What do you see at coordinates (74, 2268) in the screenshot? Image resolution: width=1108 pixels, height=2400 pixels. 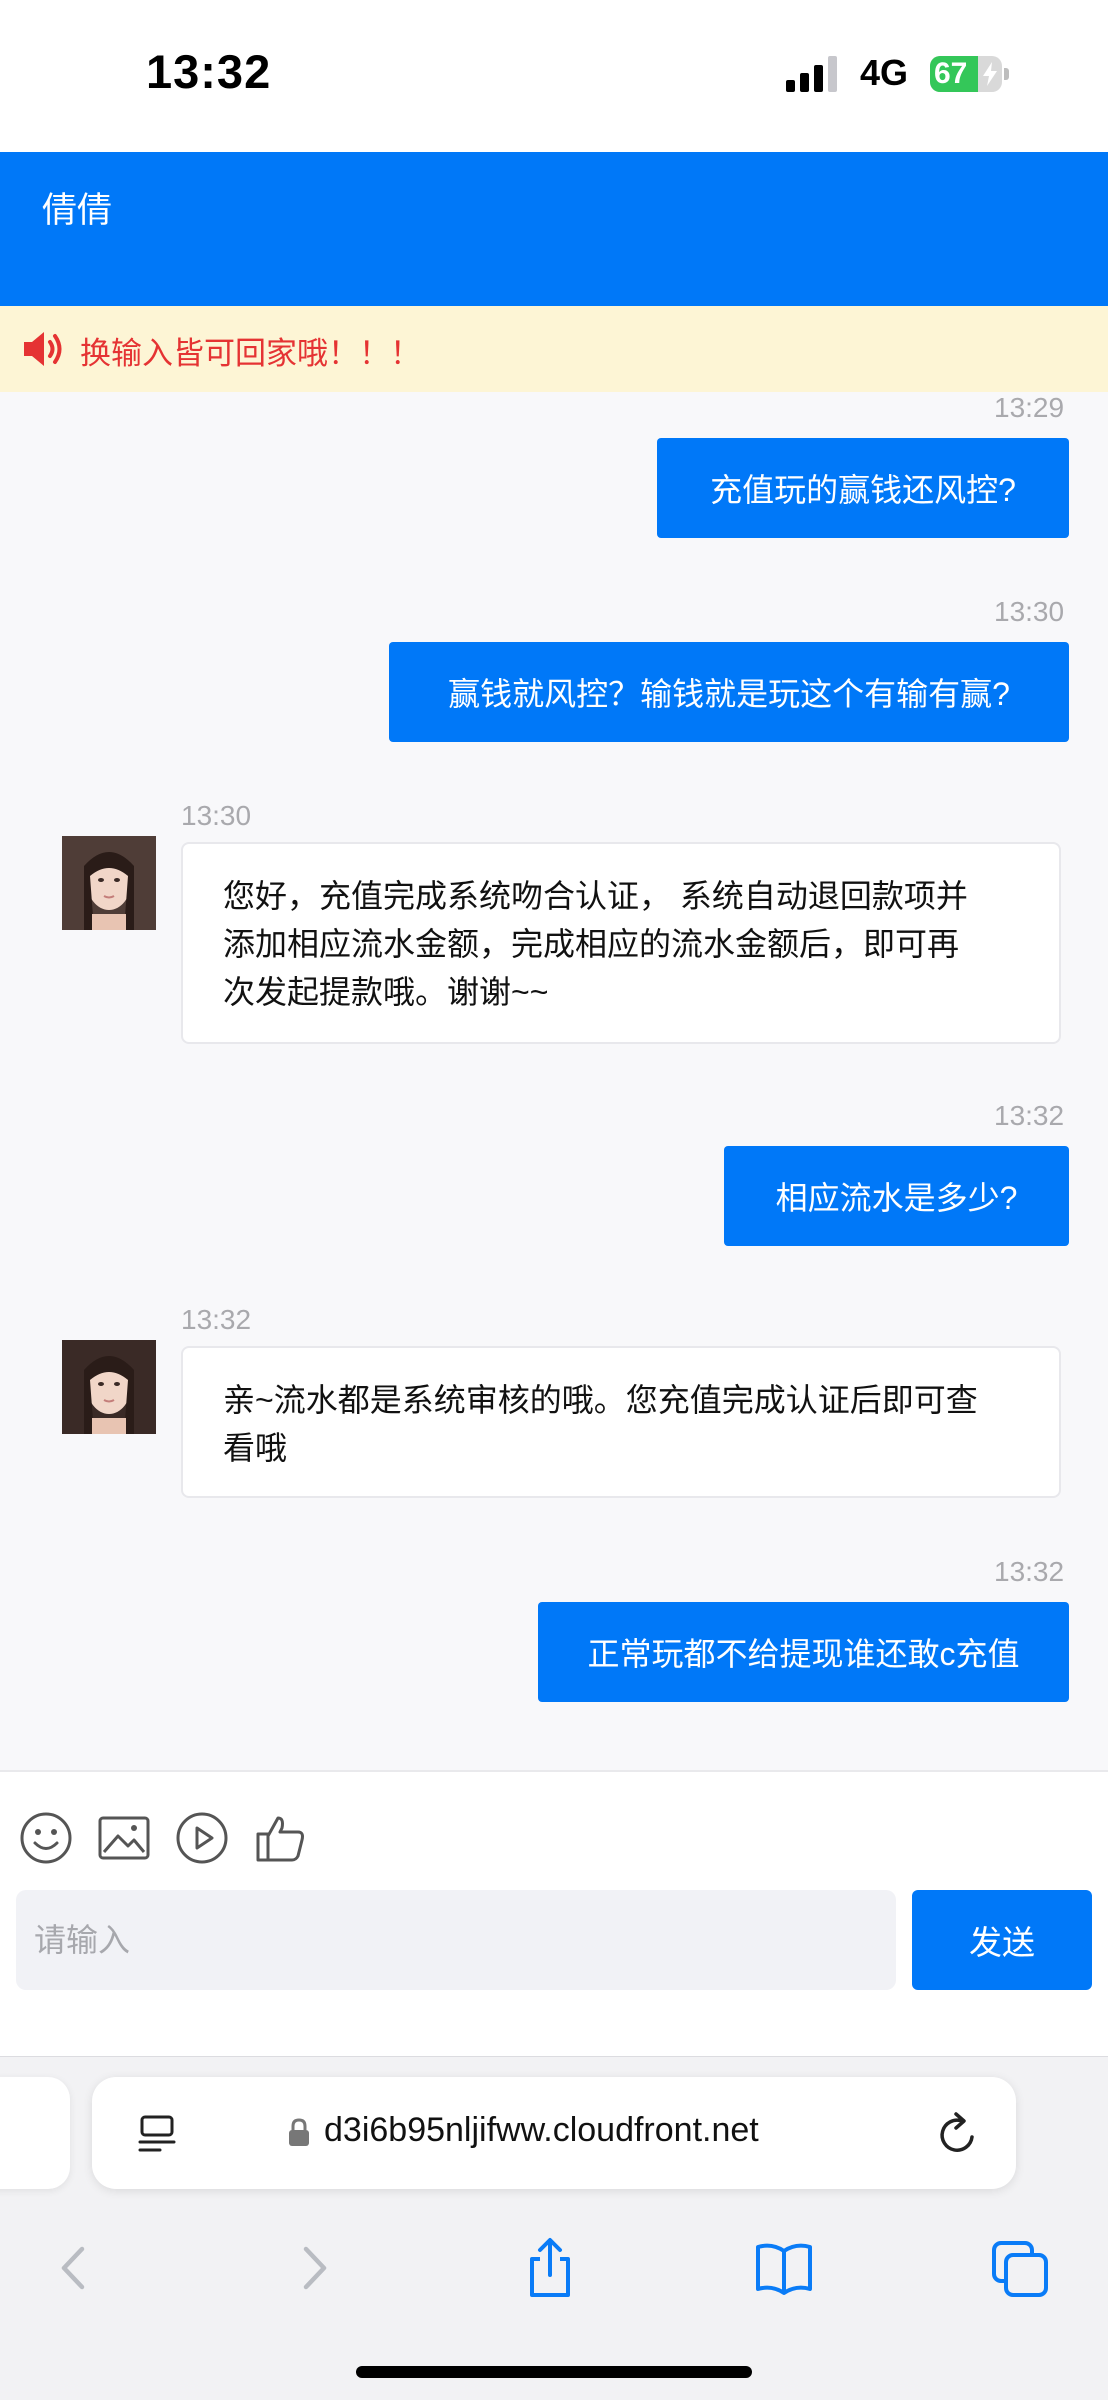 I see `back-icon` at bounding box center [74, 2268].